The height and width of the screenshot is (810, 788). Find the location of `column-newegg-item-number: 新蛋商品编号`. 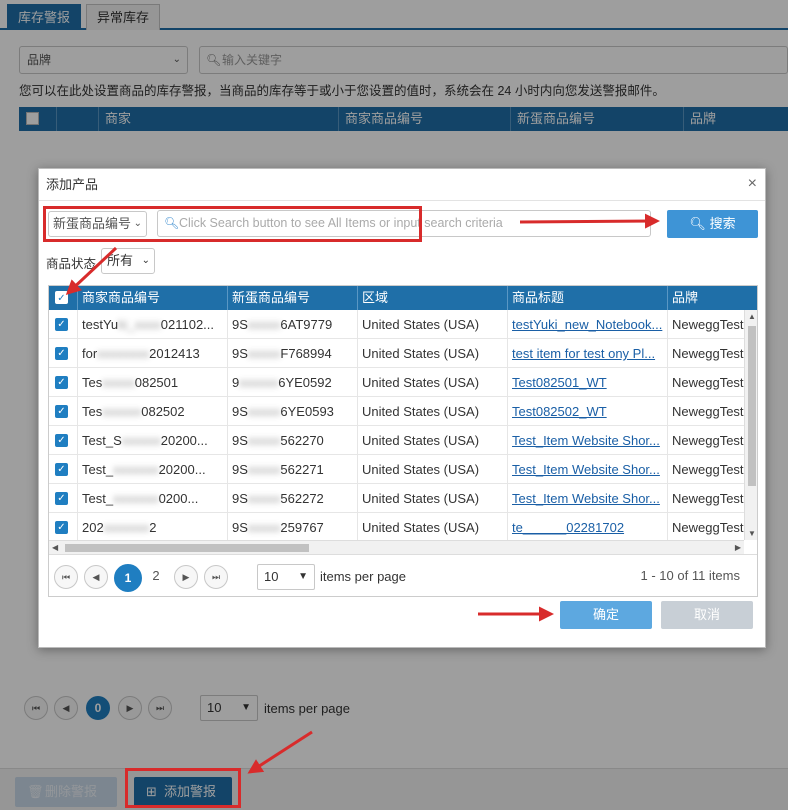

column-newegg-item-number: 新蛋商品编号 is located at coordinates (292, 298).